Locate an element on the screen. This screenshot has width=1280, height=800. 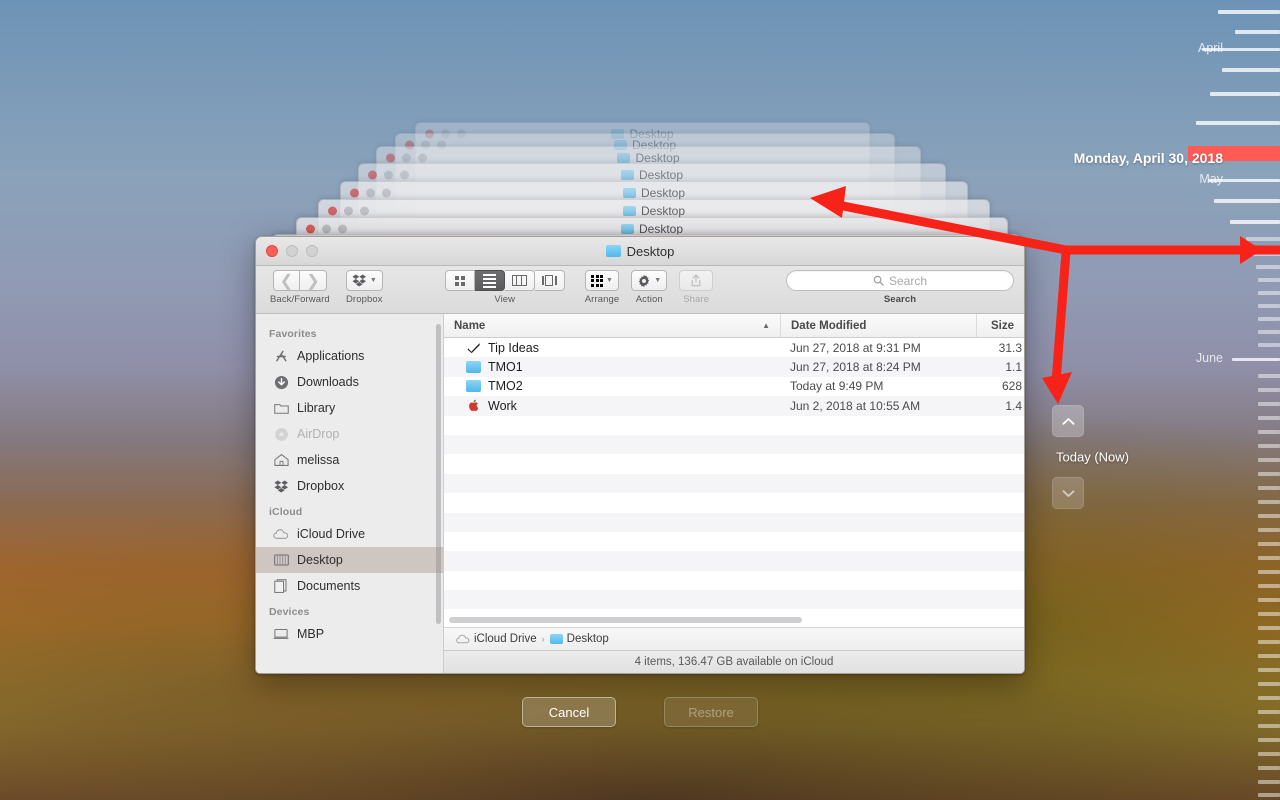
back-button: ❮ is located at coordinates (286, 280).